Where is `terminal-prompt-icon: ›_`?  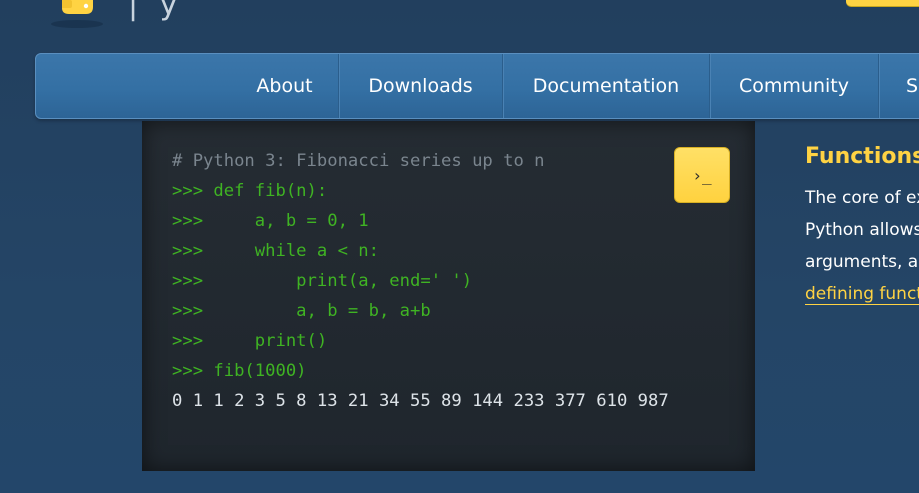 terminal-prompt-icon: ›_ is located at coordinates (702, 175).